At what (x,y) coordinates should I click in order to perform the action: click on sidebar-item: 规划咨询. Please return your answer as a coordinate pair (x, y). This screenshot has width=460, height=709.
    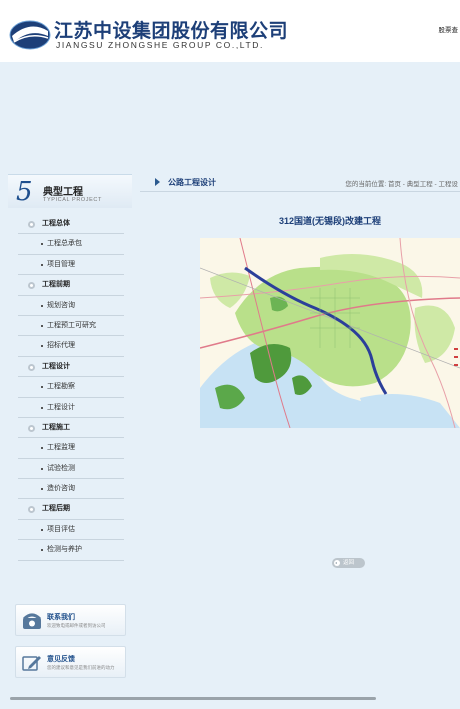
    Looking at the image, I should click on (71, 306).